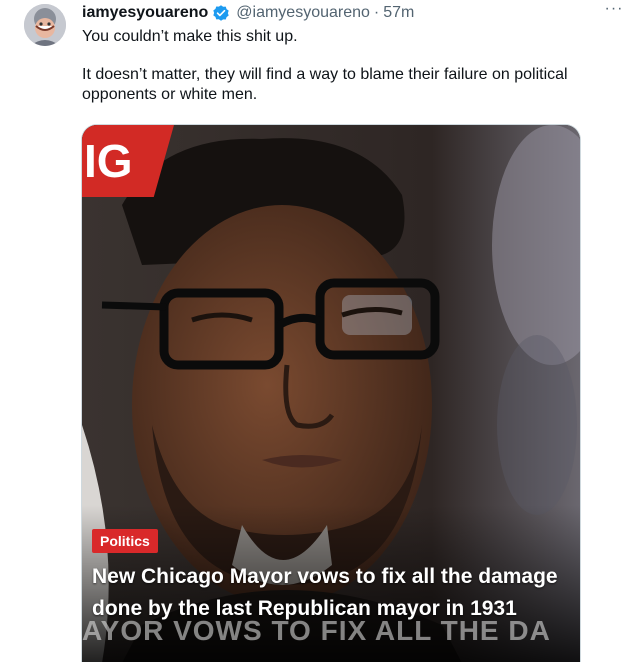  Describe the element at coordinates (190, 36) in the screenshot. I see `tweet-paragraph-1: You couldn’t make this shit up.` at that location.